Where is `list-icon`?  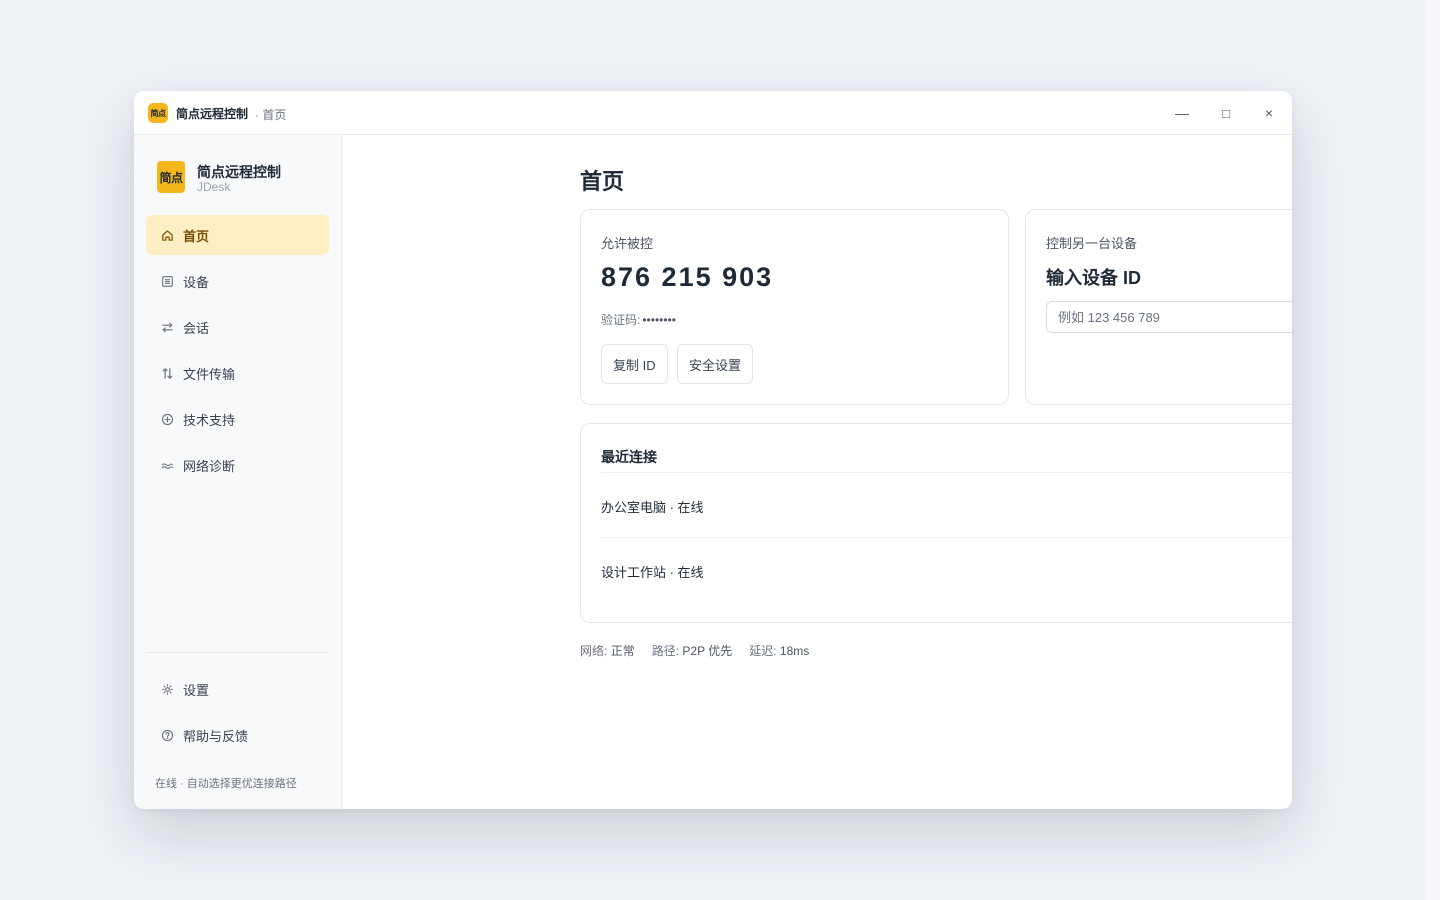
list-icon is located at coordinates (167, 281).